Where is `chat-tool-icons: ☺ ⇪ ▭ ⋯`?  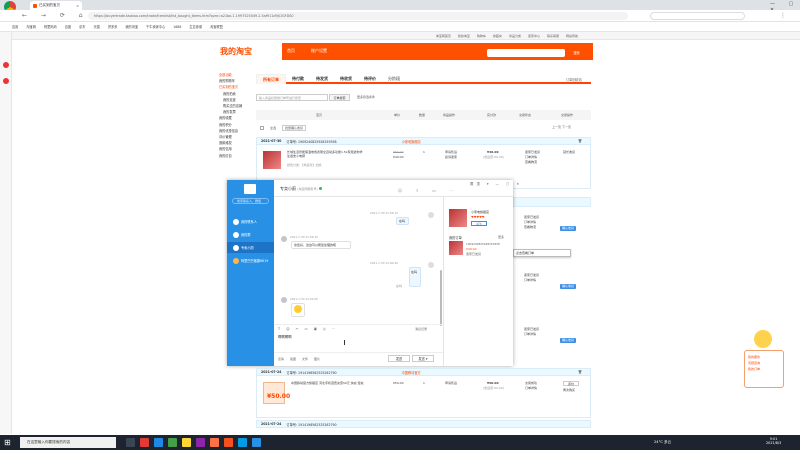
chat-tool-icons: ☺ ⇪ ▭ ⋯ is located at coordinates (428, 190).